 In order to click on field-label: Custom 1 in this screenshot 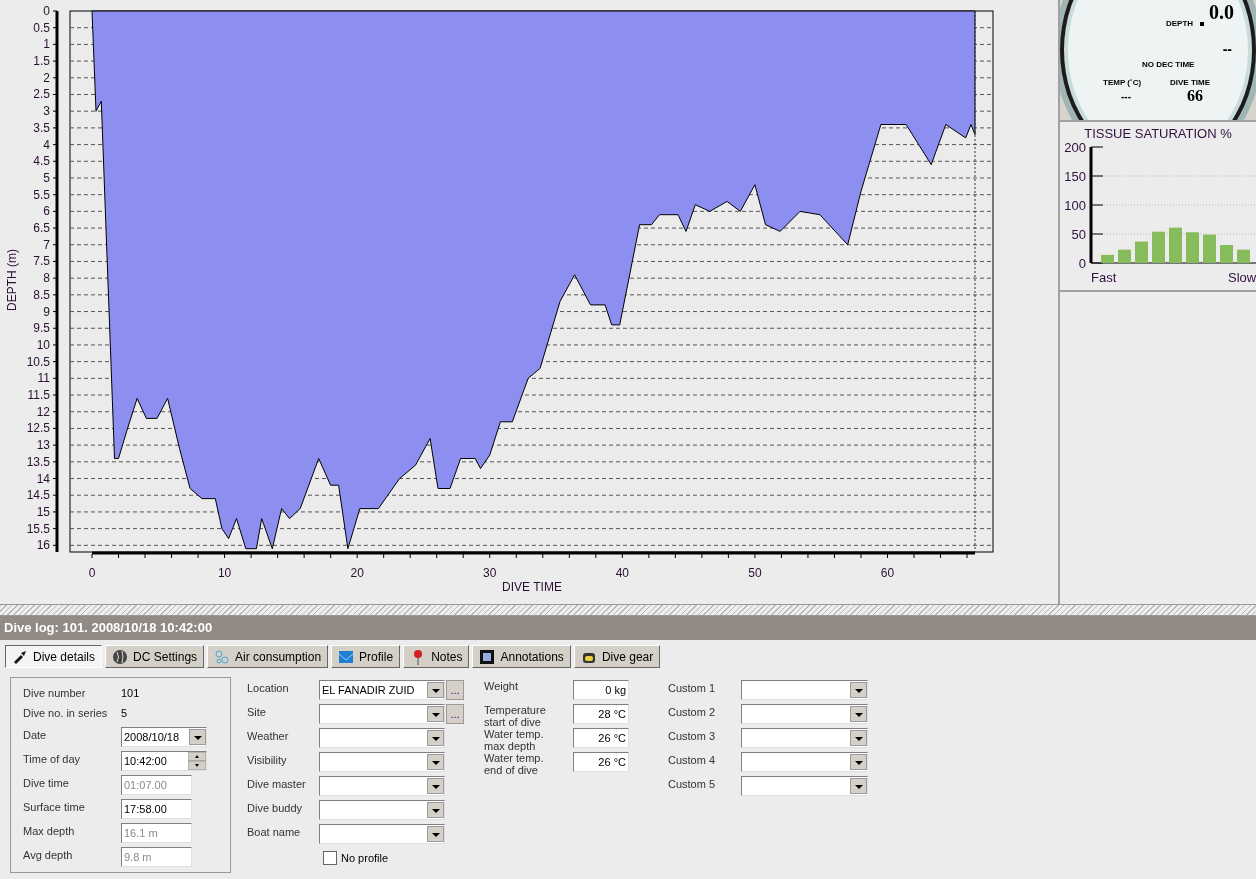, I will do `click(692, 688)`.